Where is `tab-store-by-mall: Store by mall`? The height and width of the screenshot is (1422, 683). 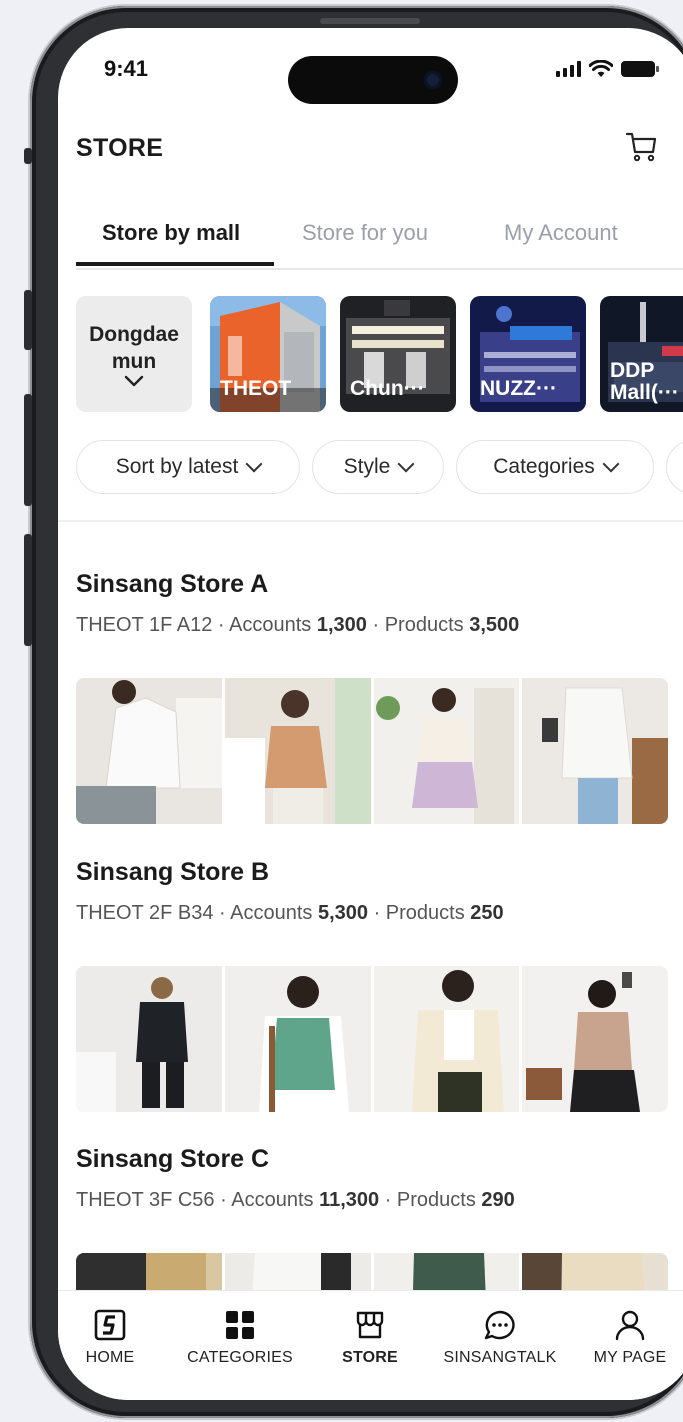
tab-store-by-mall: Store by mall is located at coordinates (171, 239).